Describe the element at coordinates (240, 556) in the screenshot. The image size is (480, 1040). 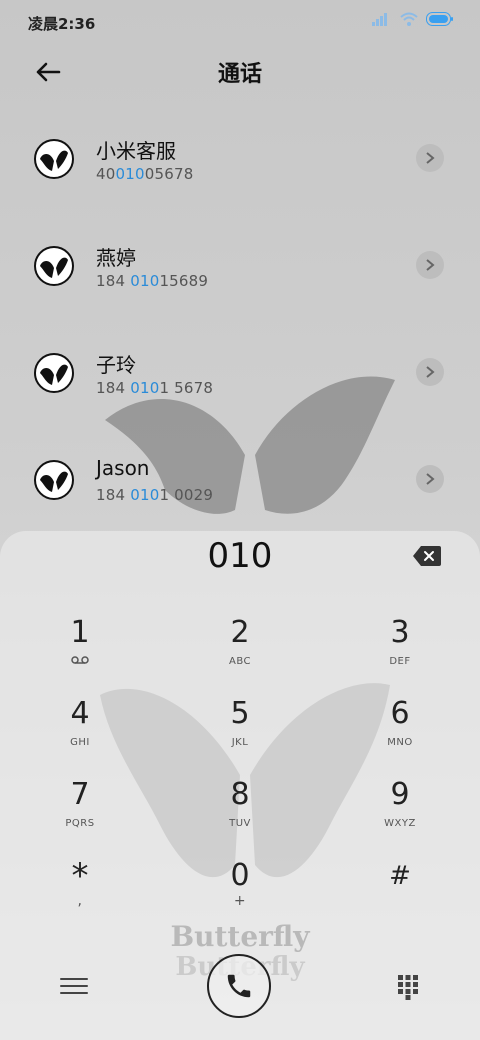
I see `dial-input: 010` at that location.